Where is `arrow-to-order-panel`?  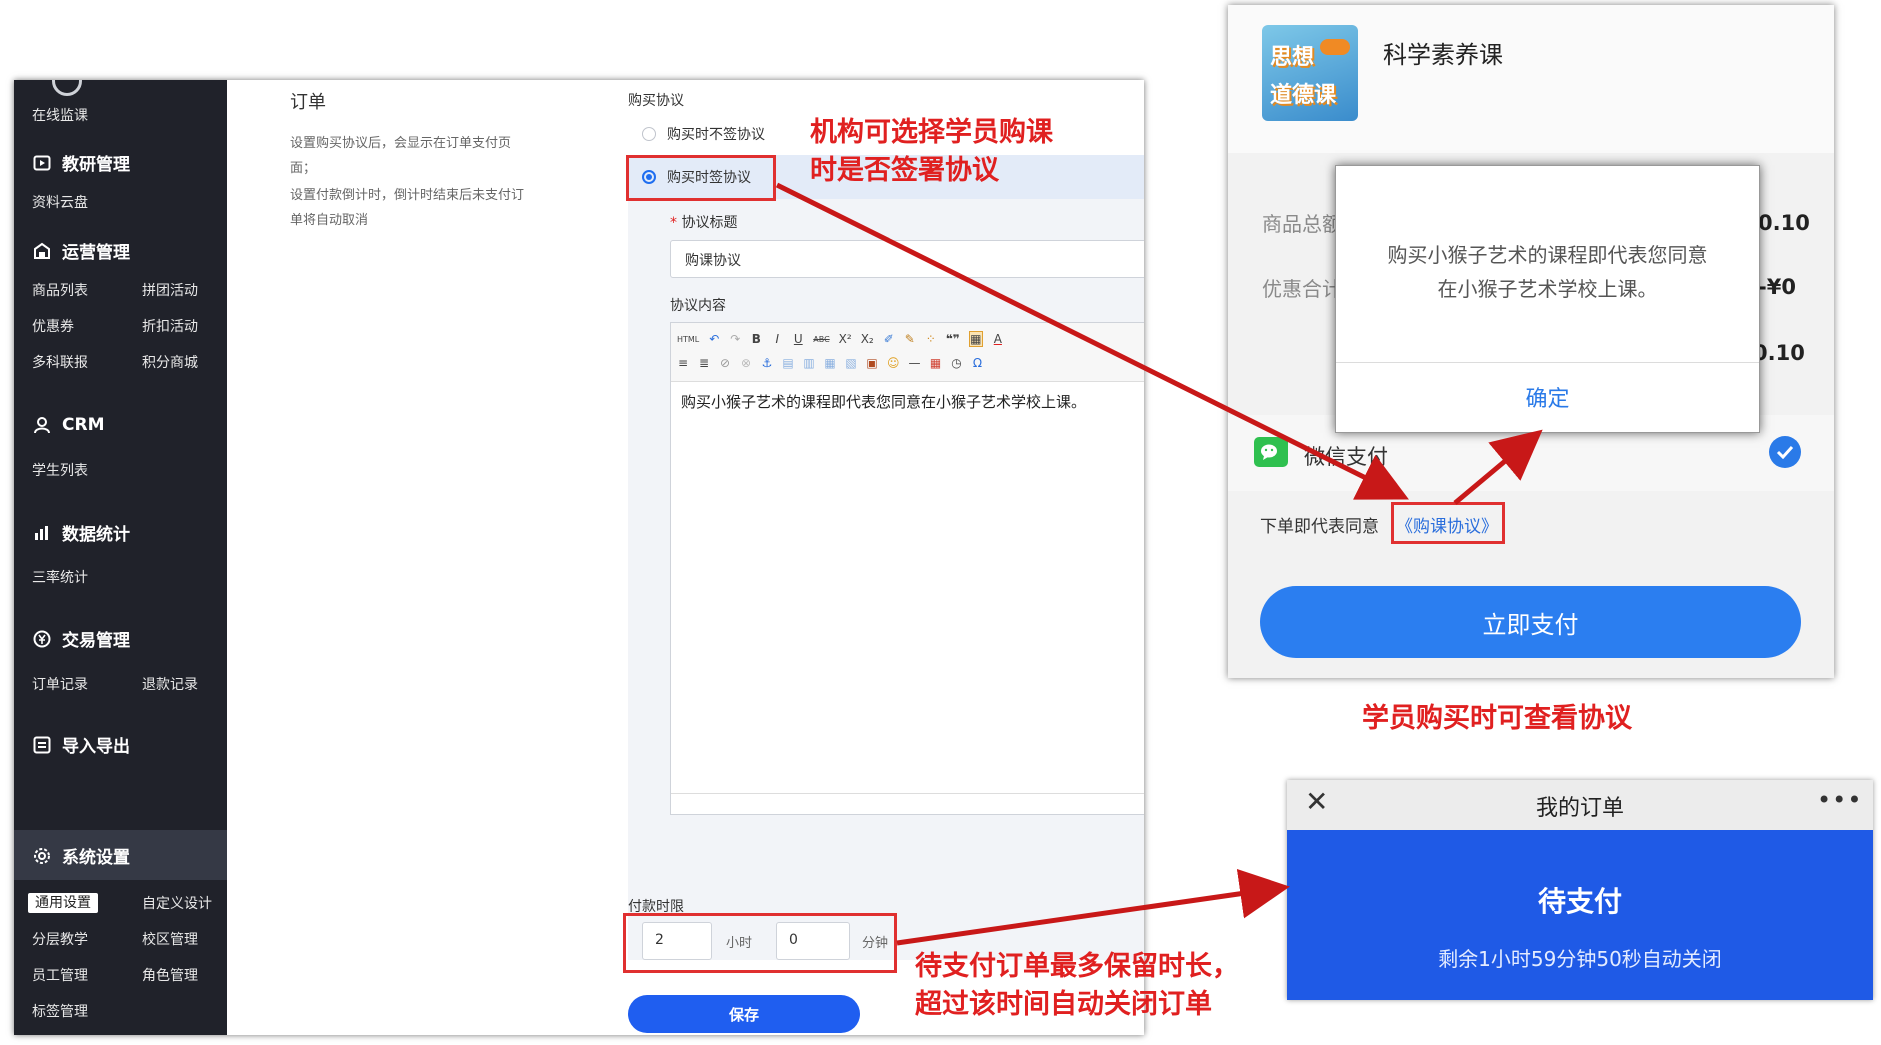 arrow-to-order-panel is located at coordinates (1093, 907).